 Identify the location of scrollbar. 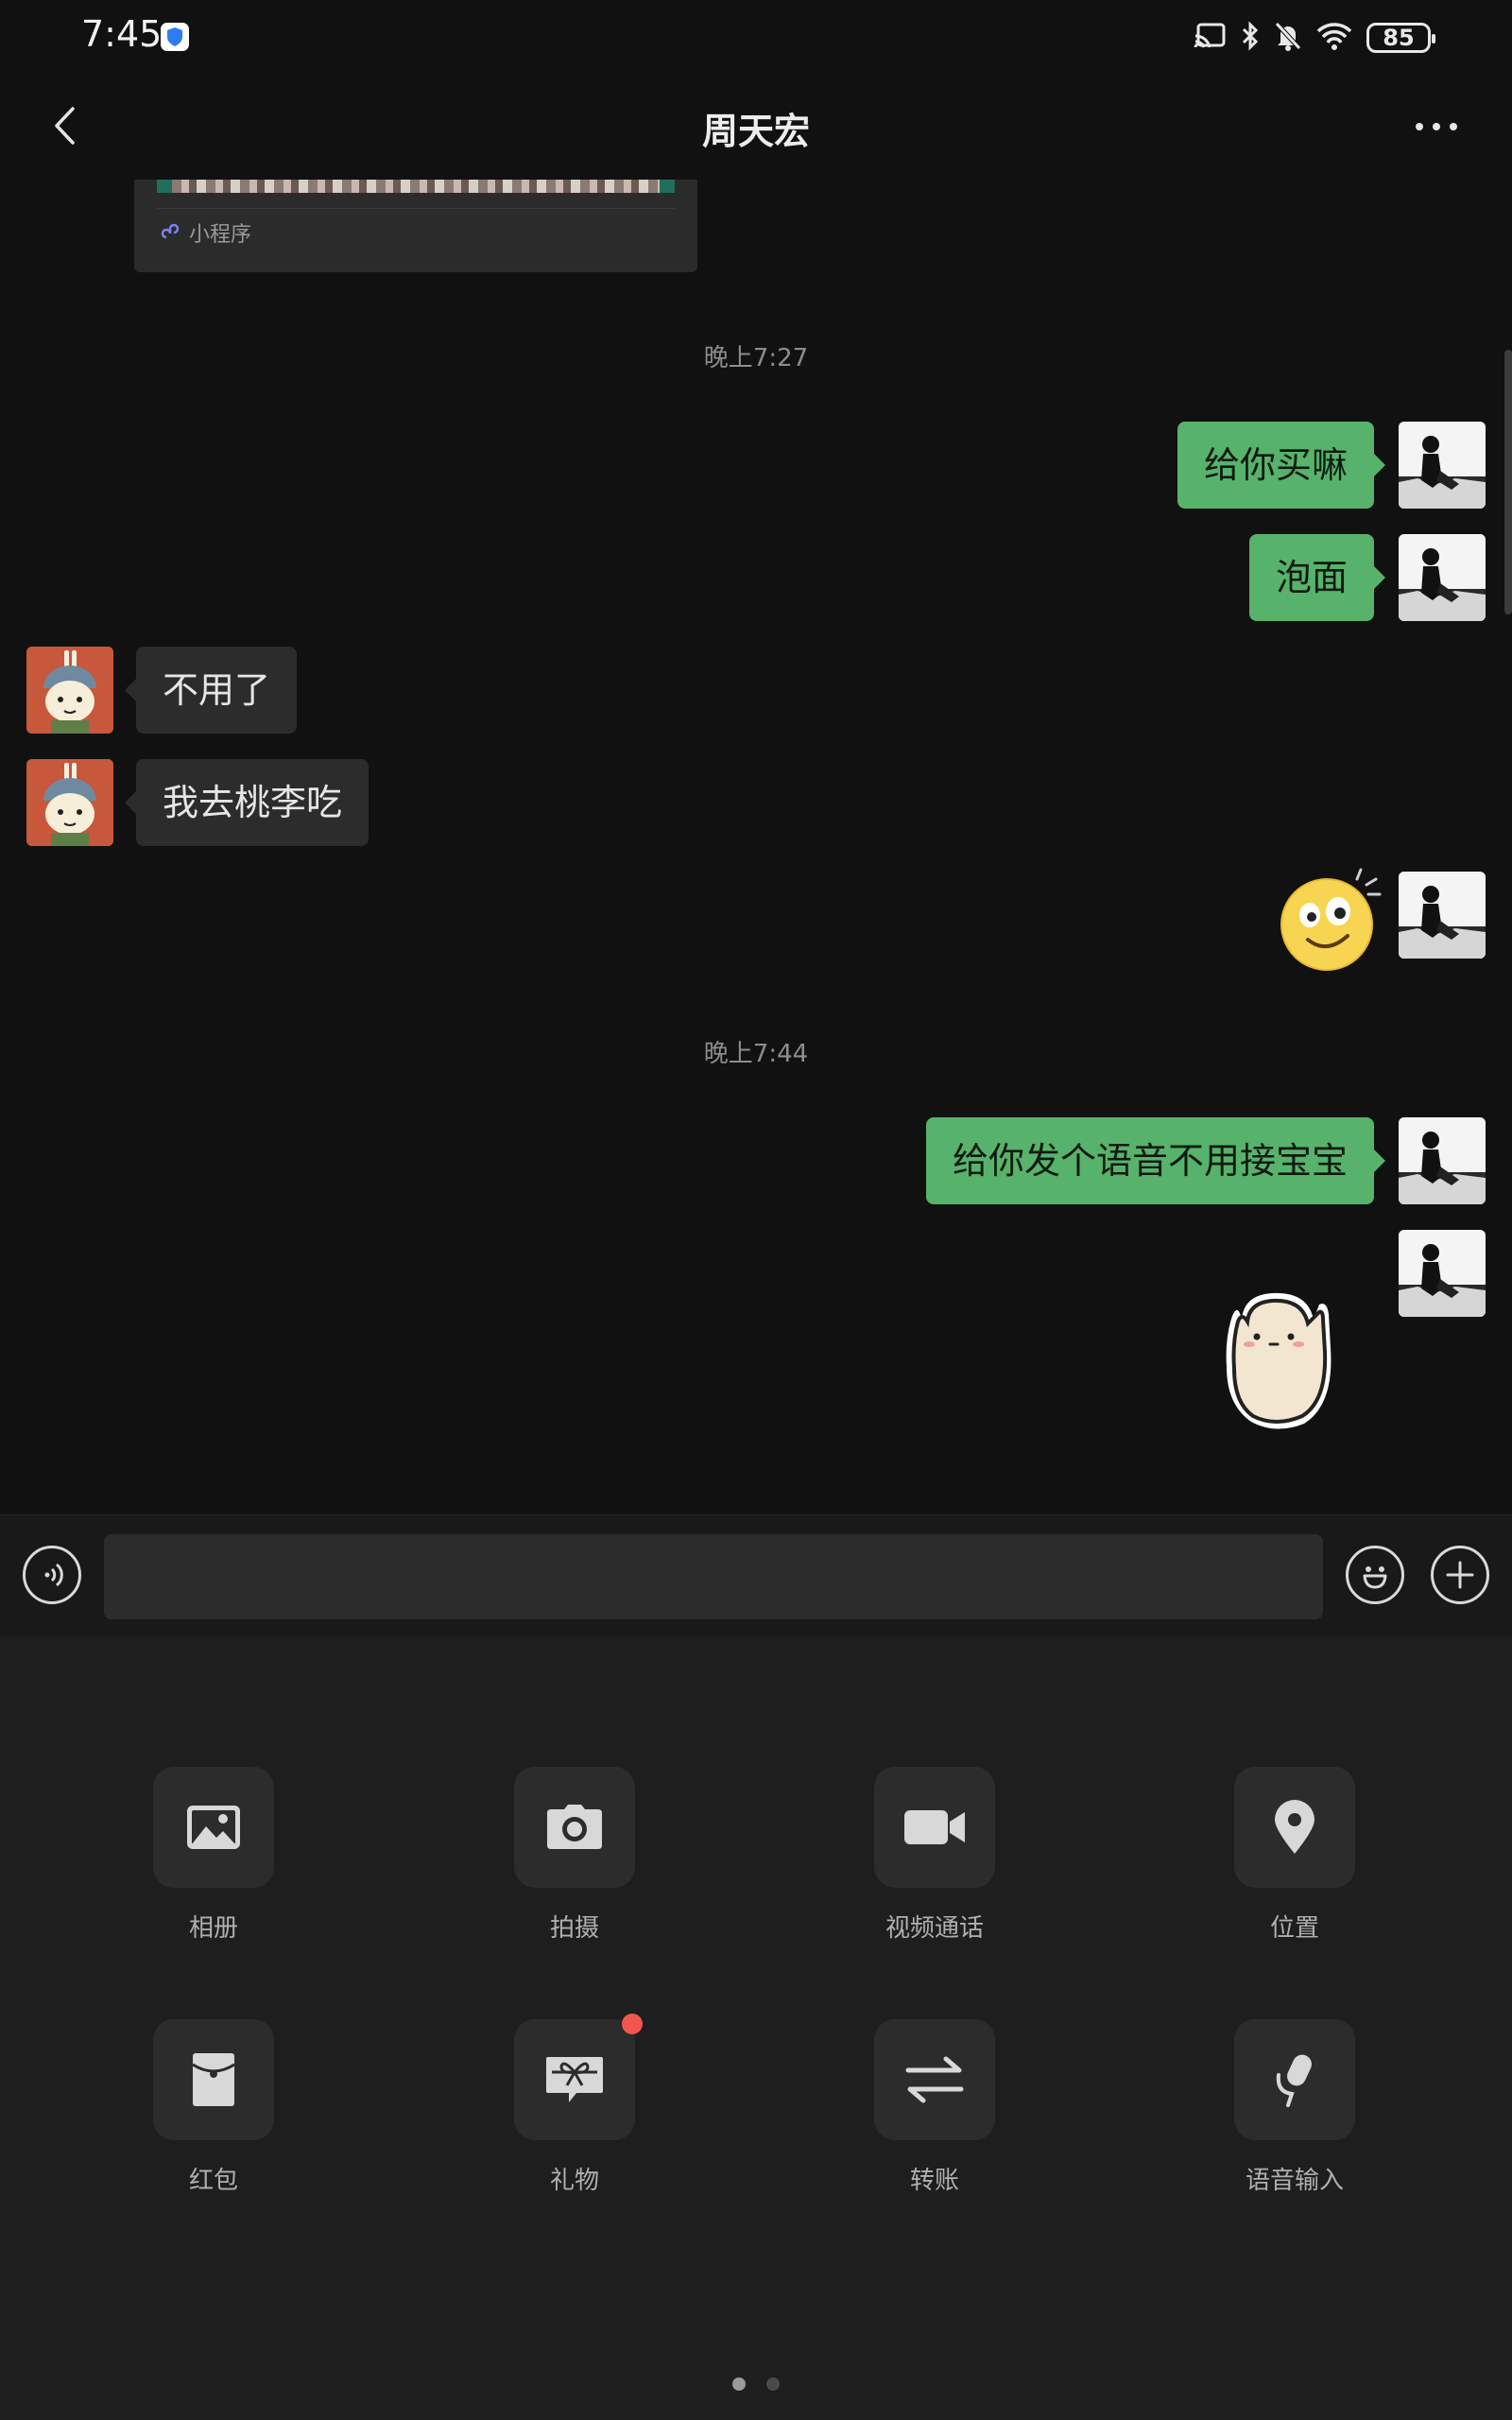
(1508, 482).